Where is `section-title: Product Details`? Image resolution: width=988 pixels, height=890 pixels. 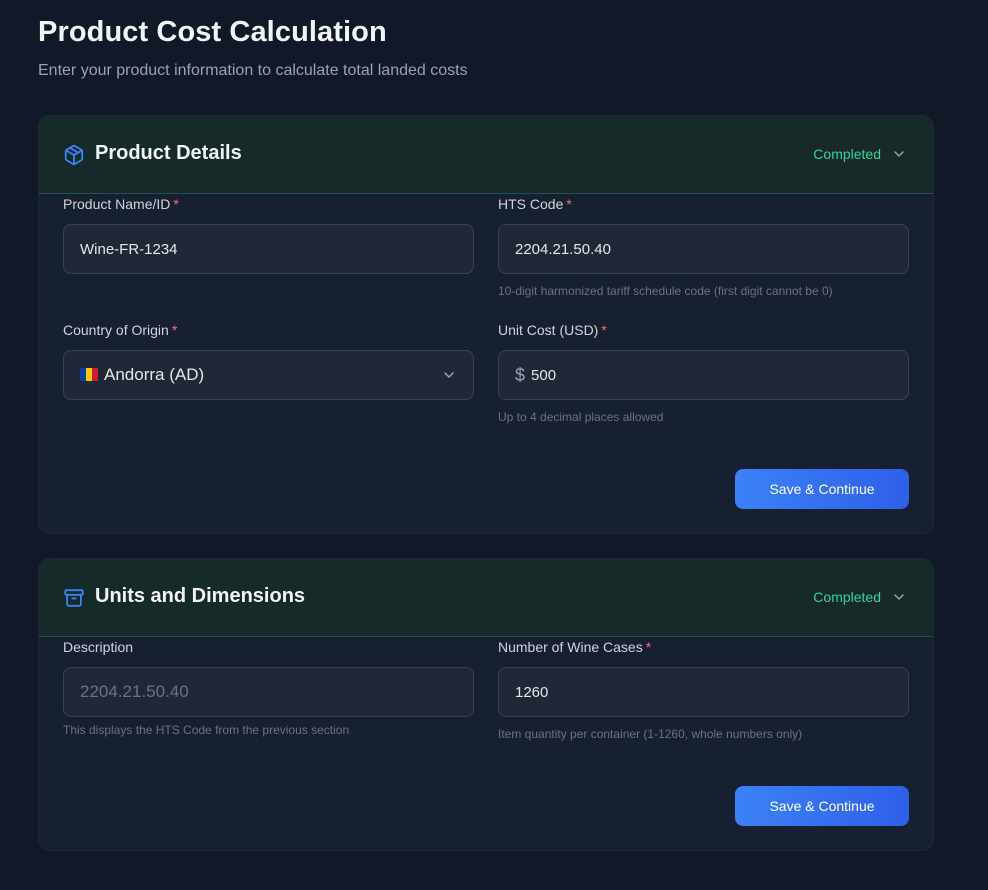
section-title: Product Details is located at coordinates (168, 153).